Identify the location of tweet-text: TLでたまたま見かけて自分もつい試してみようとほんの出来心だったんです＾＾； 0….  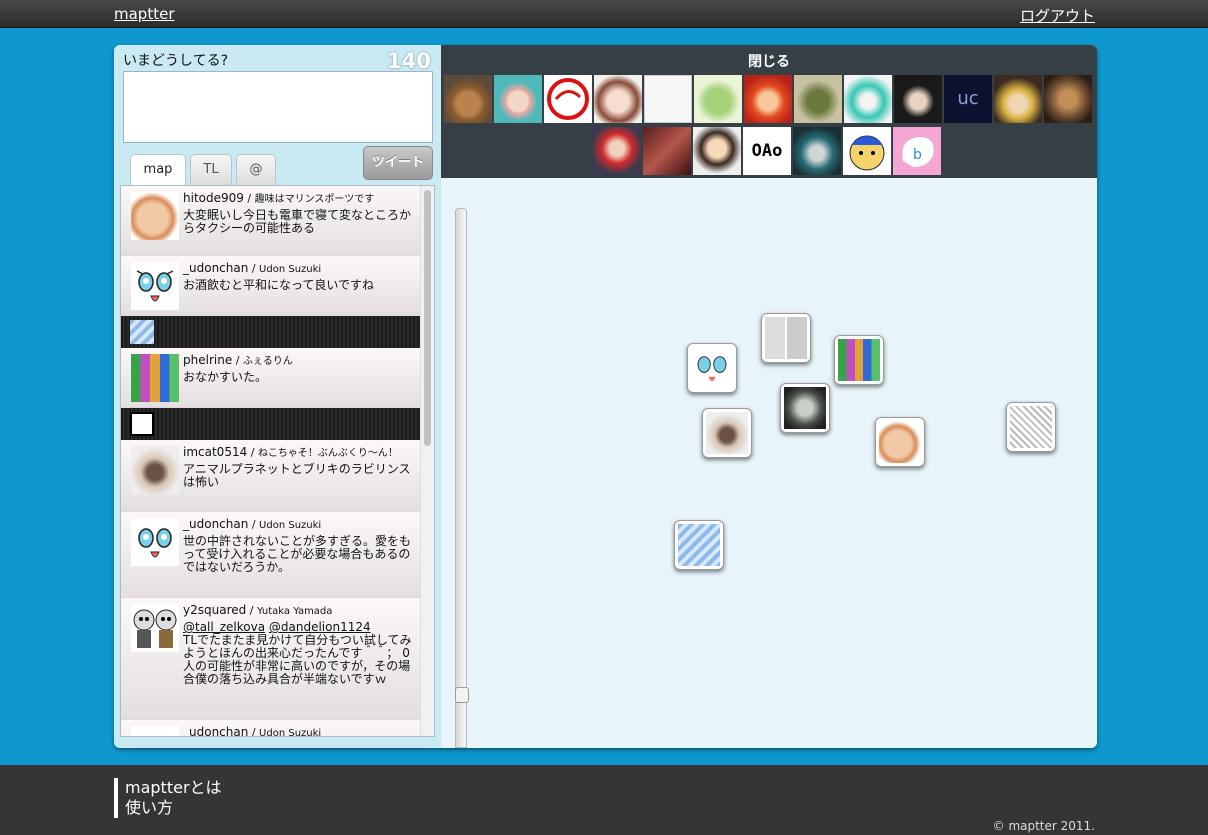
(297, 659).